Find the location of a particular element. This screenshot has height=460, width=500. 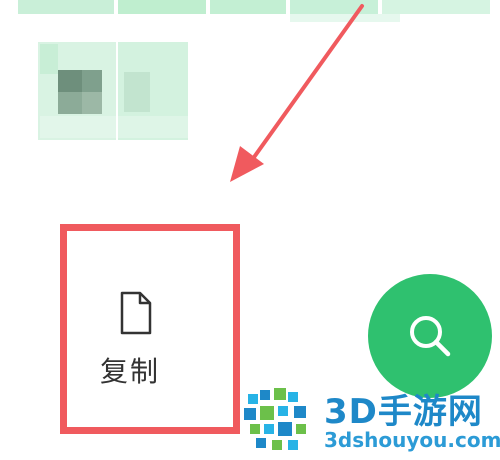

watermark-url: 3dshouyou.com is located at coordinates (412, 440).